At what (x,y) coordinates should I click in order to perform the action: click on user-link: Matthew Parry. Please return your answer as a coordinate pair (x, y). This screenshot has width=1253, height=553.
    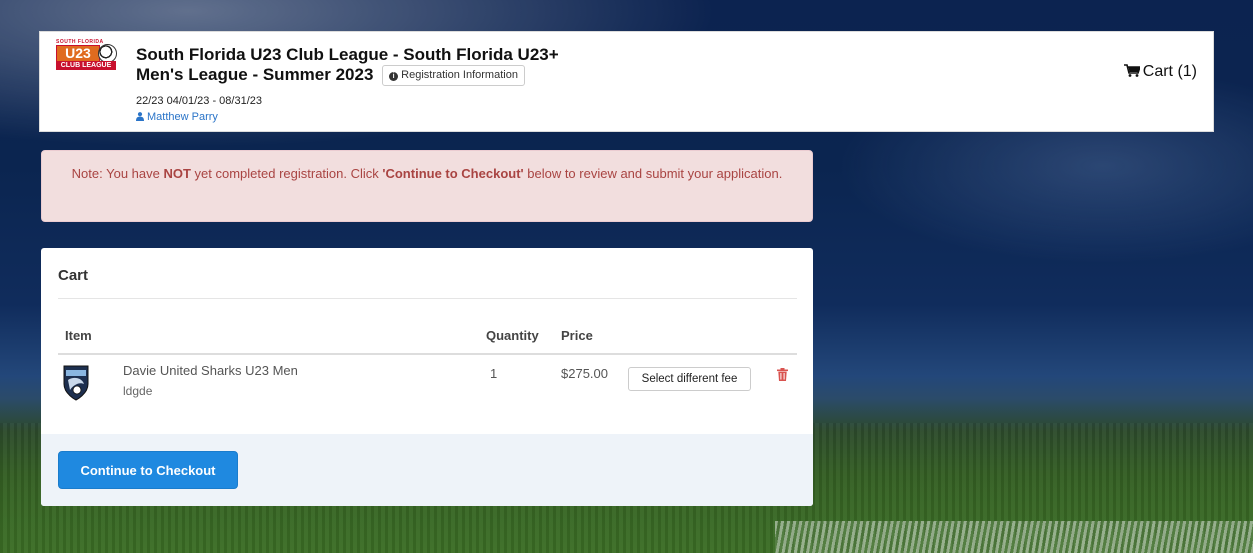
    Looking at the image, I should click on (177, 117).